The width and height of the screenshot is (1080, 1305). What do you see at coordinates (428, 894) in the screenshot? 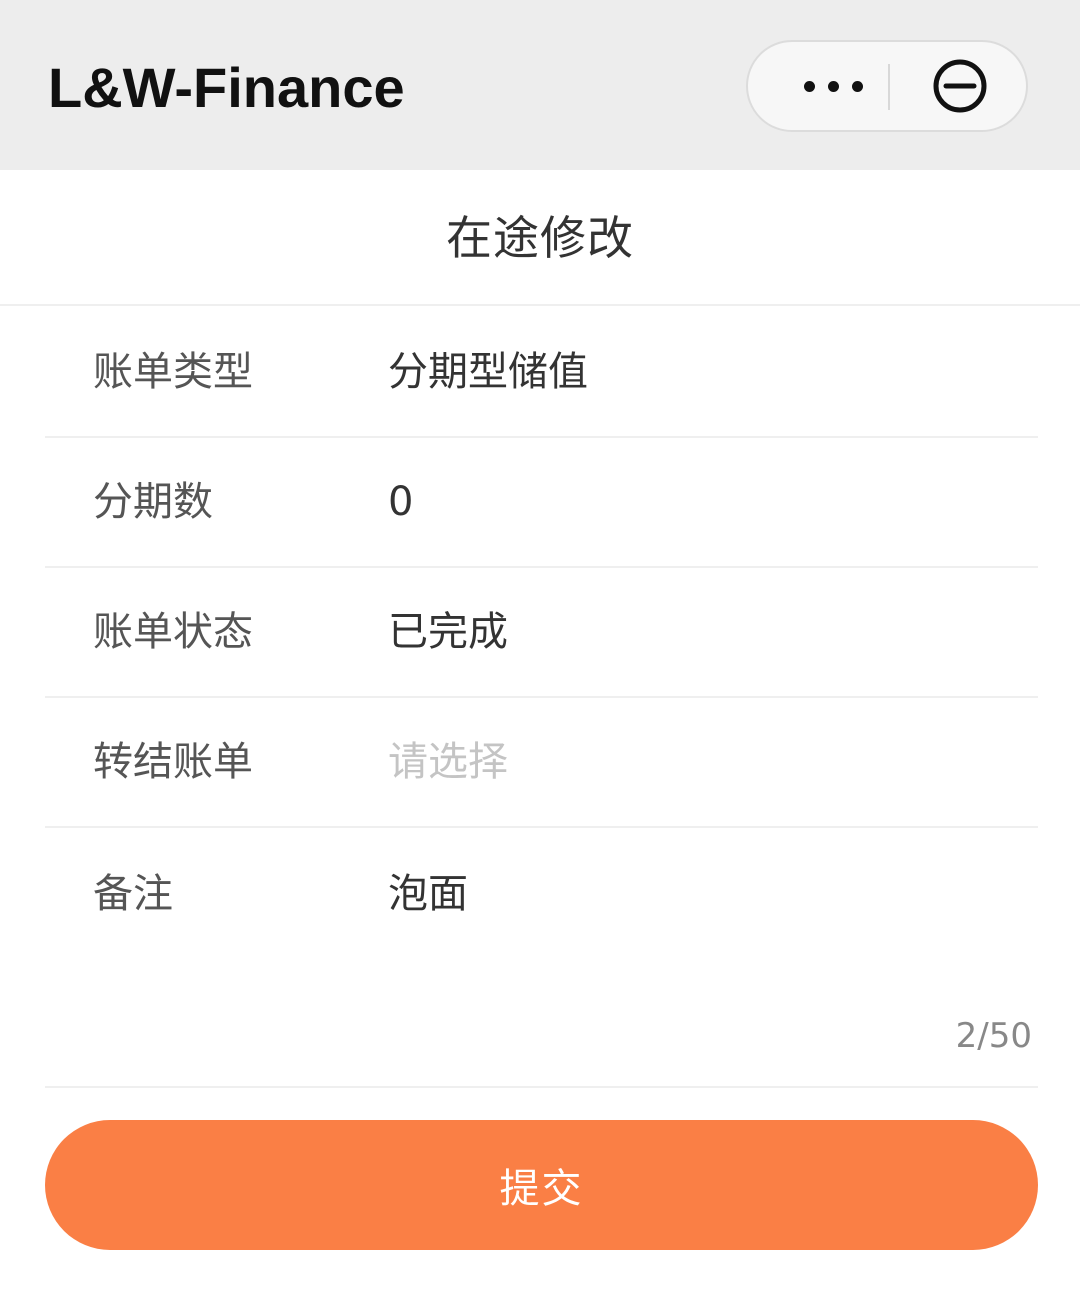
I see `remark-textarea: 泡面` at bounding box center [428, 894].